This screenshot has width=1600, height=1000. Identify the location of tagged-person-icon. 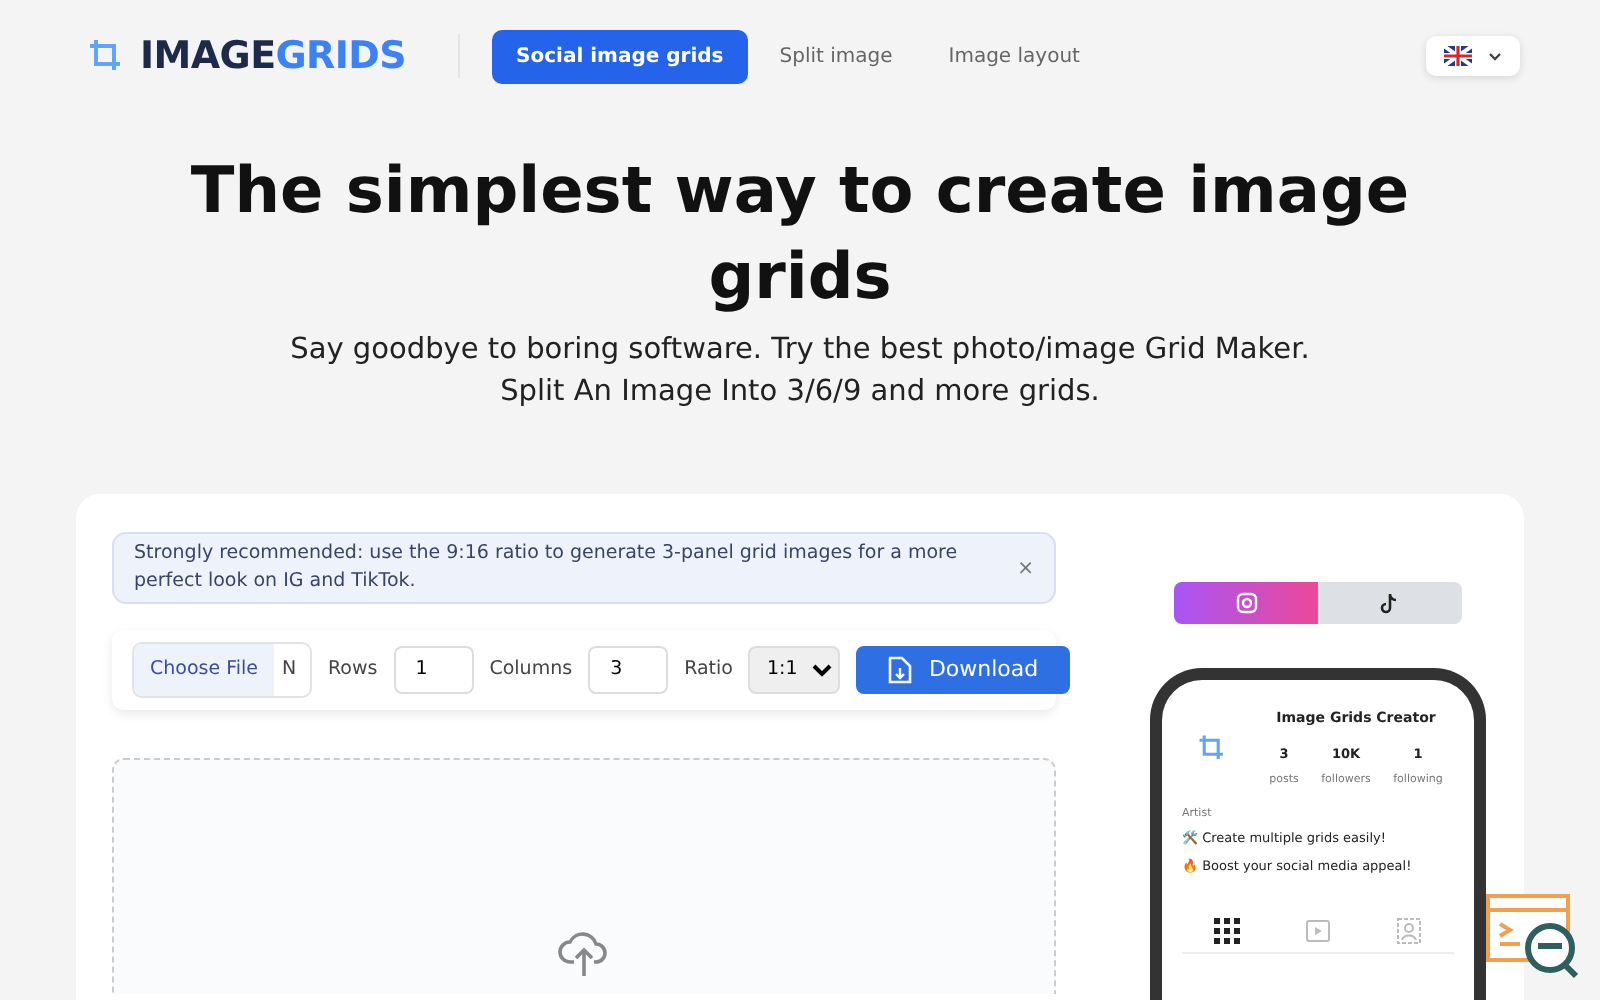
(1408, 930).